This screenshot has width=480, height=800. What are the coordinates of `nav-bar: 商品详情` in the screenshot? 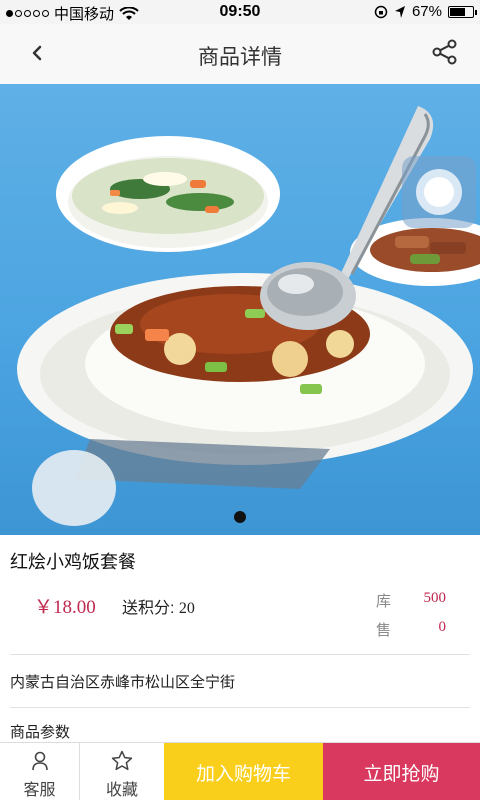 It's located at (240, 54).